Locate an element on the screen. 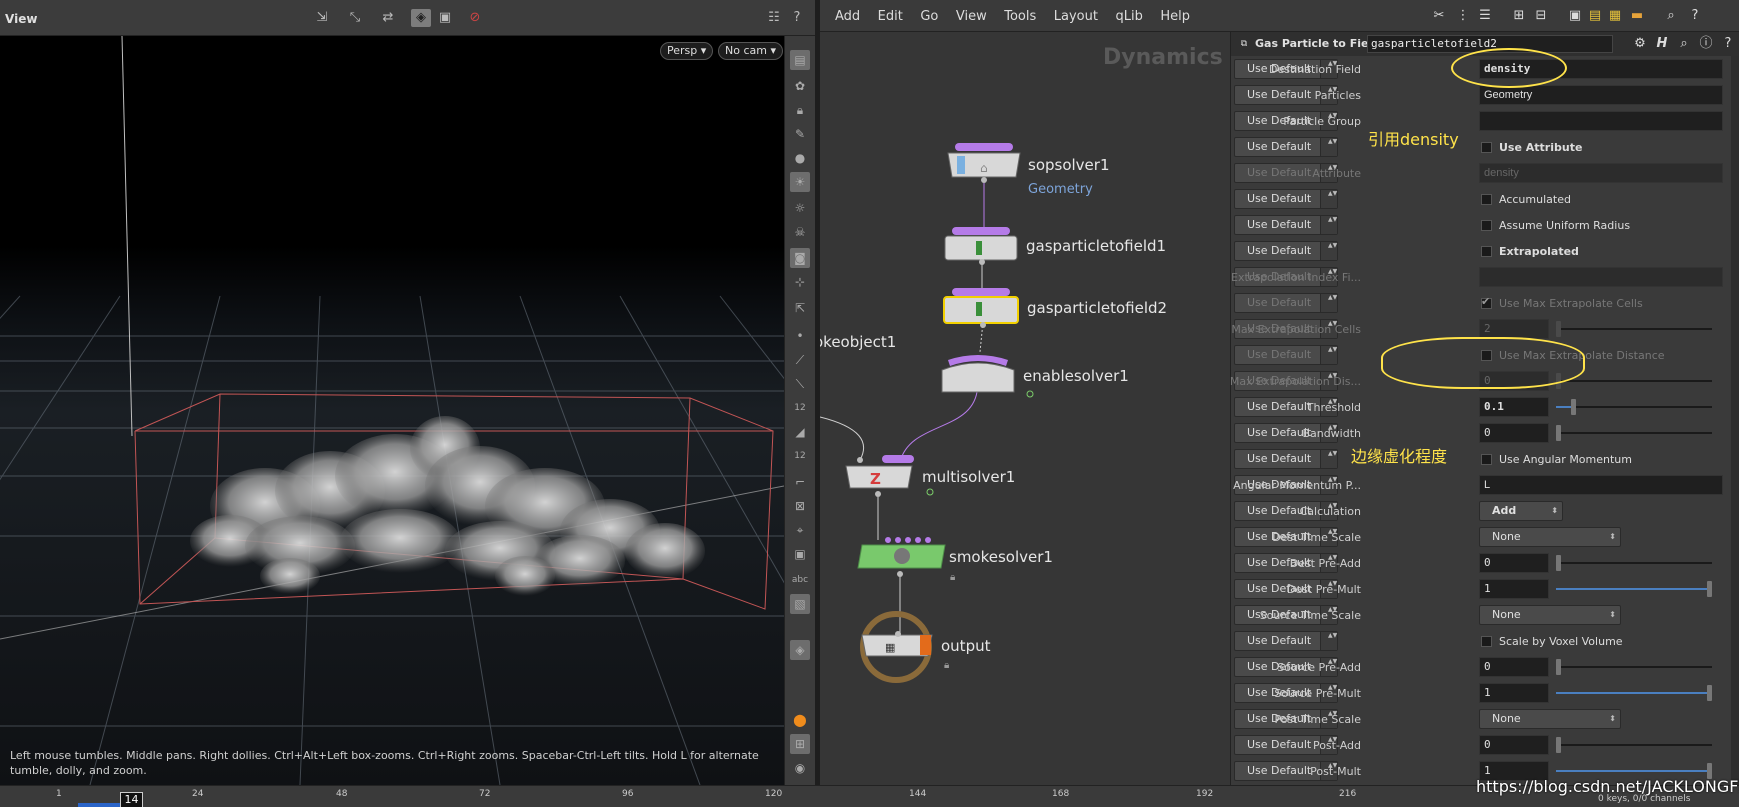 The height and width of the screenshot is (807, 1739). transform-tool-icon: ⇄ is located at coordinates (388, 18).